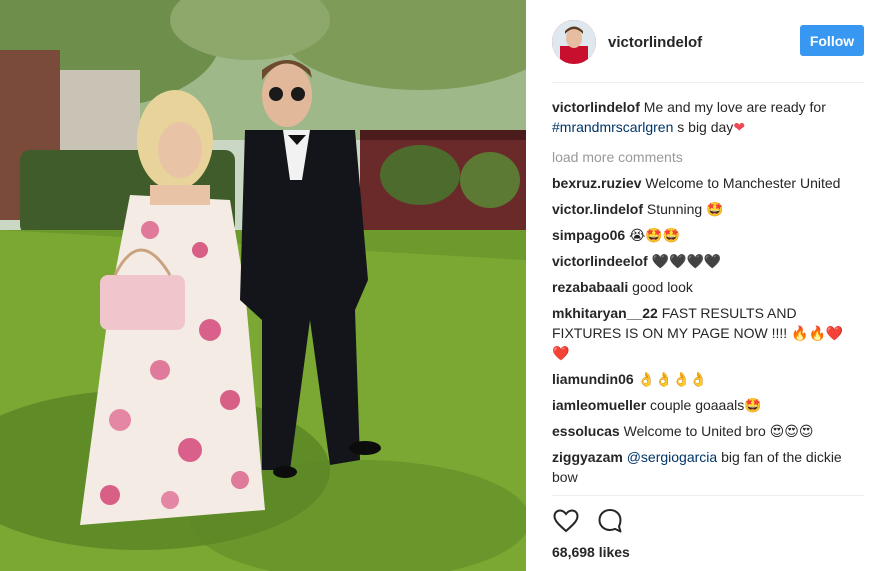 This screenshot has width=871, height=571. What do you see at coordinates (588, 235) in the screenshot?
I see `comment-username: simpago06` at bounding box center [588, 235].